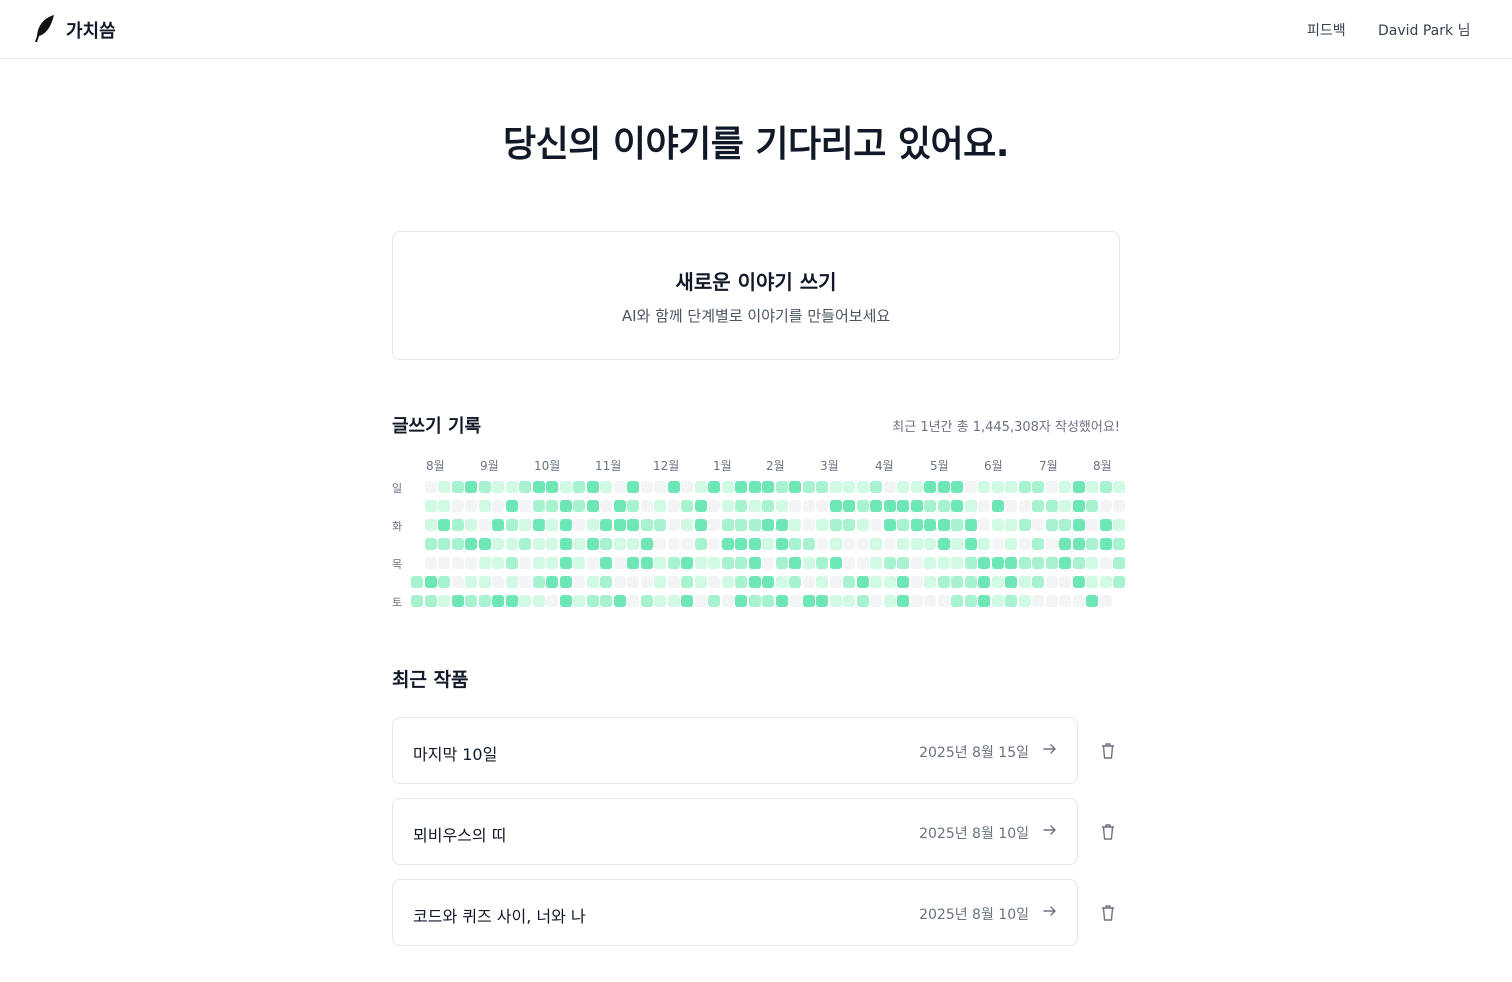 This screenshot has height=982, width=1512. I want to click on new-story-card: 새로운 이야기 쓰기 AI와 함께 단계별로 이야기를 만들어보세요, so click(756, 295).